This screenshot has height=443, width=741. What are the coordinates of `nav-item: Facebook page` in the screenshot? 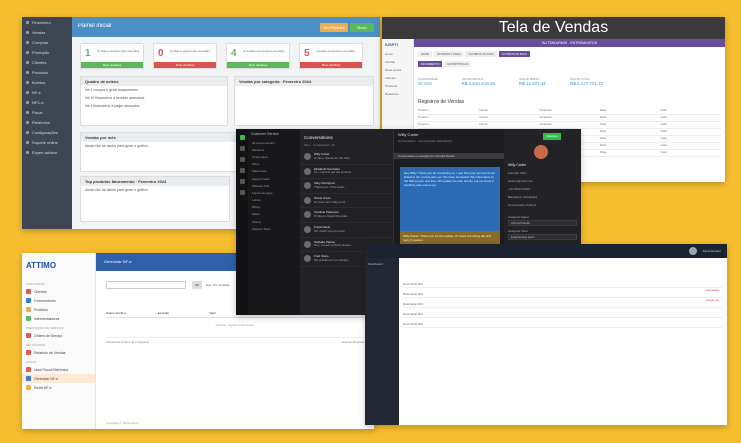 It's located at (274, 192).